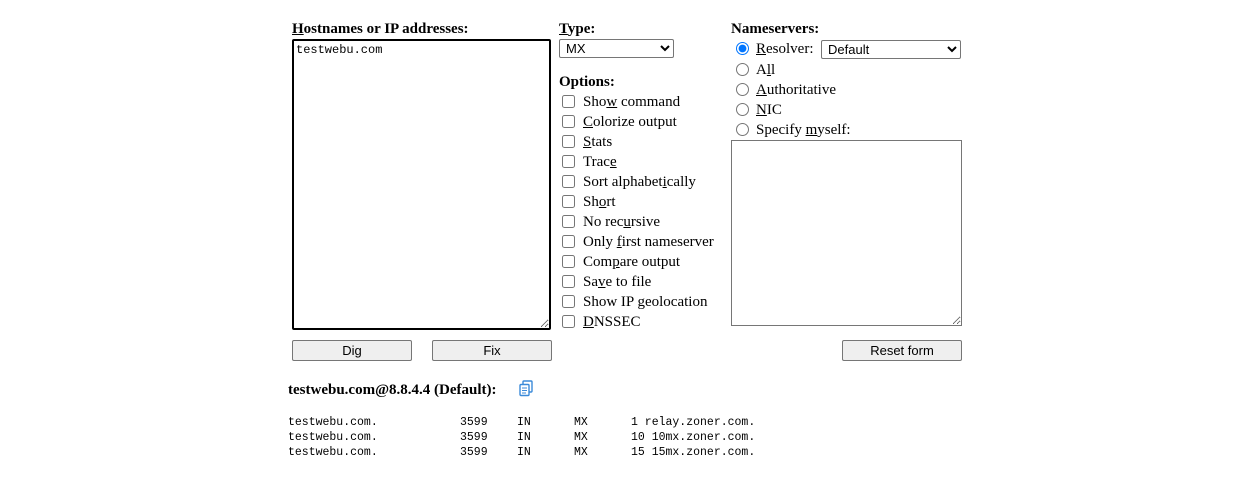 The height and width of the screenshot is (496, 1244). What do you see at coordinates (600, 162) in the screenshot?
I see `option-label: Trace` at bounding box center [600, 162].